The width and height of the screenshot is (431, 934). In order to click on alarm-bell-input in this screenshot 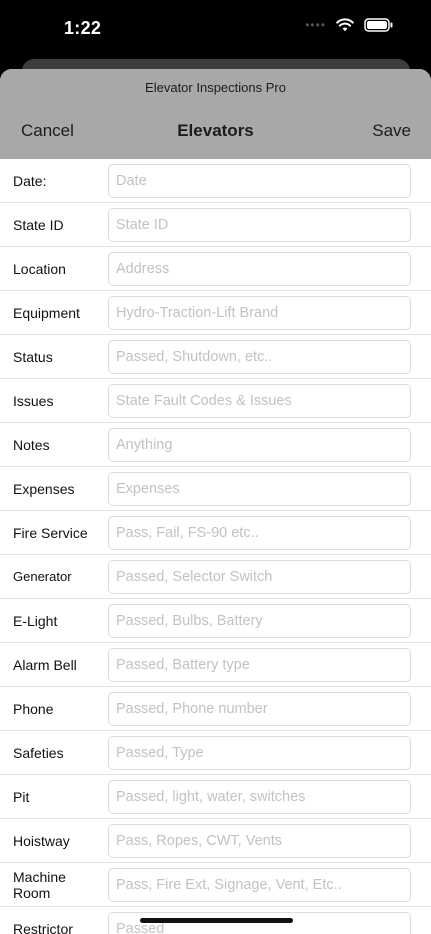, I will do `click(259, 665)`.